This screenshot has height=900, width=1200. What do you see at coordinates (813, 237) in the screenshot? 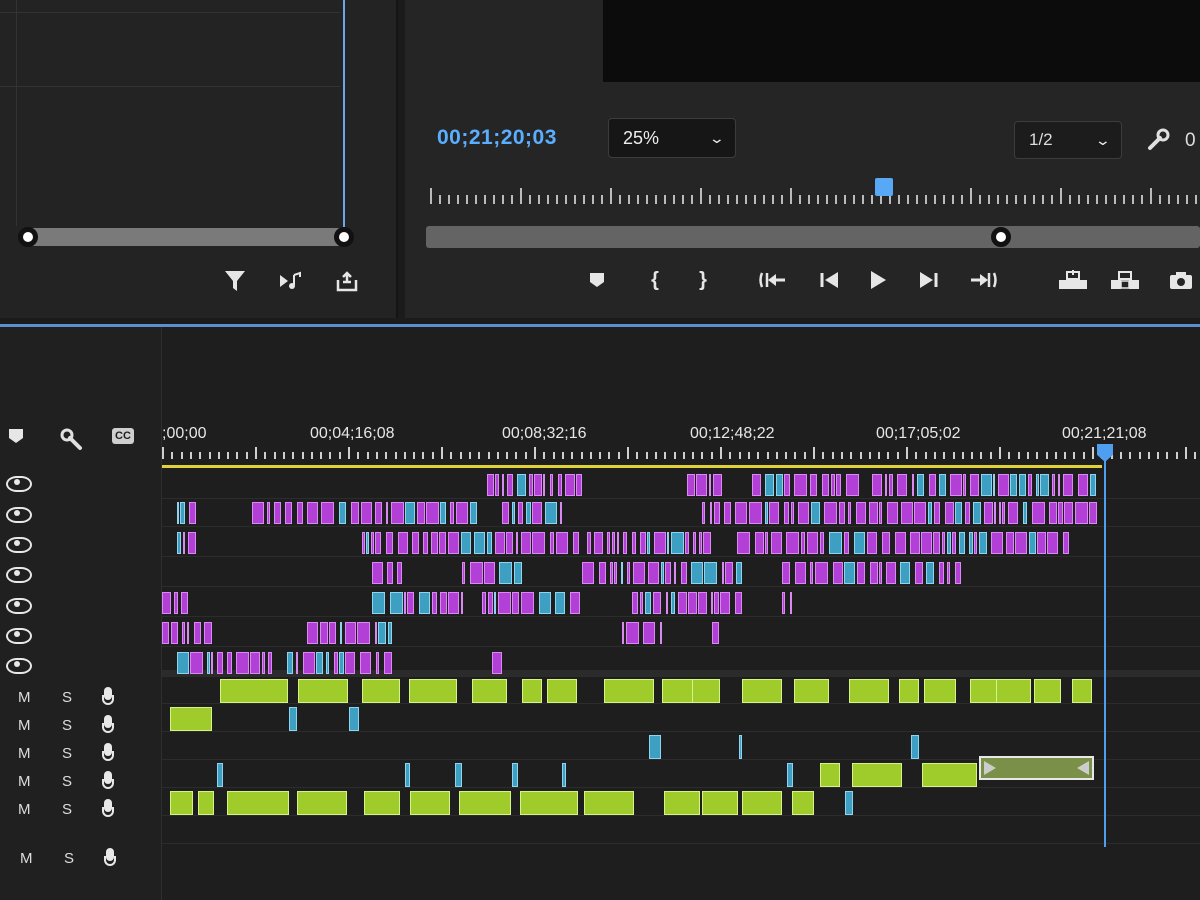
I see `program-zoom-scrollbar` at bounding box center [813, 237].